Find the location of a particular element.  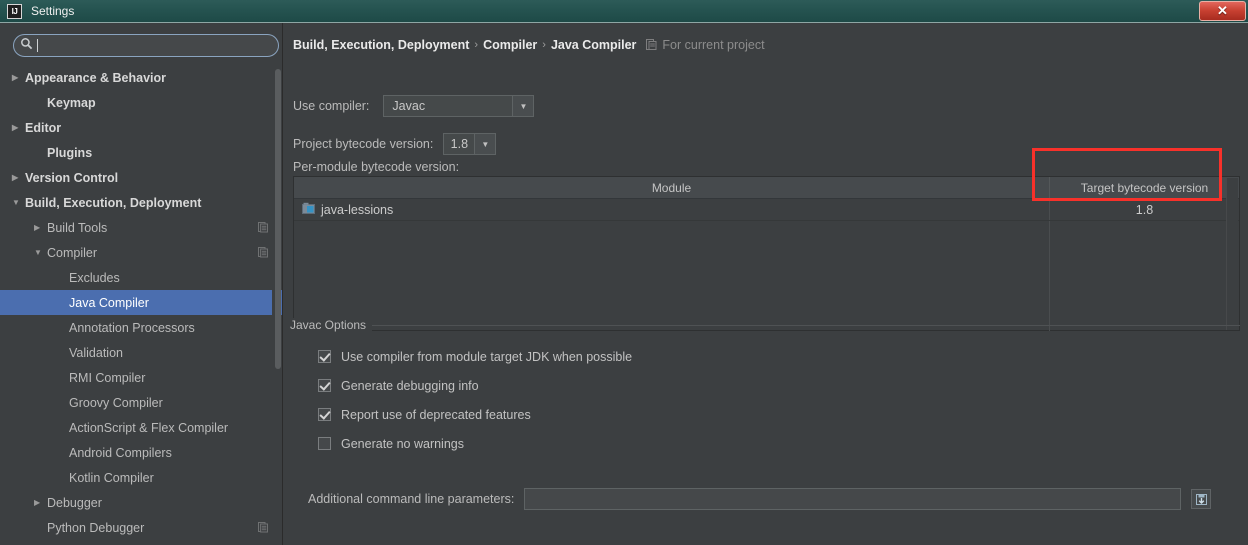

sidebar-item-annotation-processors: Annotation Processors is located at coordinates (141, 327).